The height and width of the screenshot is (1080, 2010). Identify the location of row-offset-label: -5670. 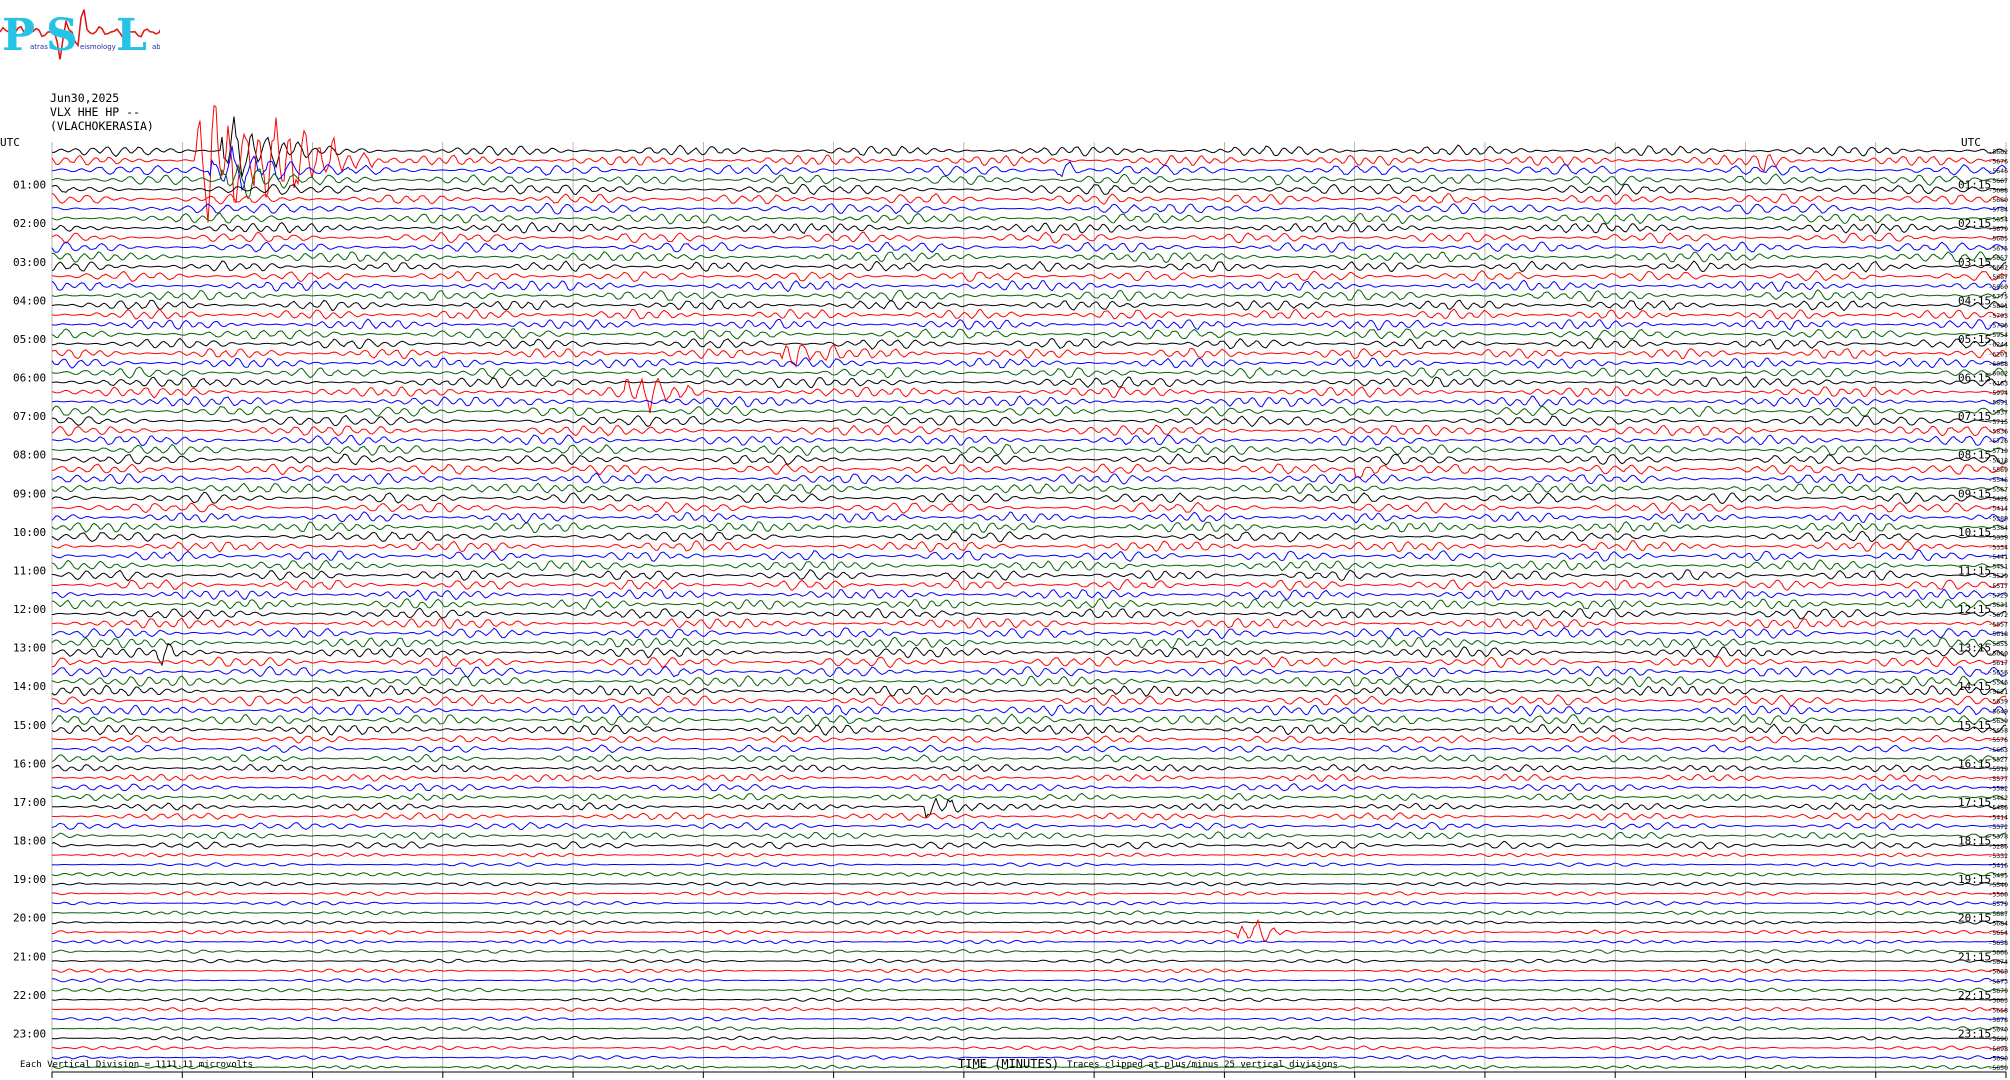
(1998, 1030).